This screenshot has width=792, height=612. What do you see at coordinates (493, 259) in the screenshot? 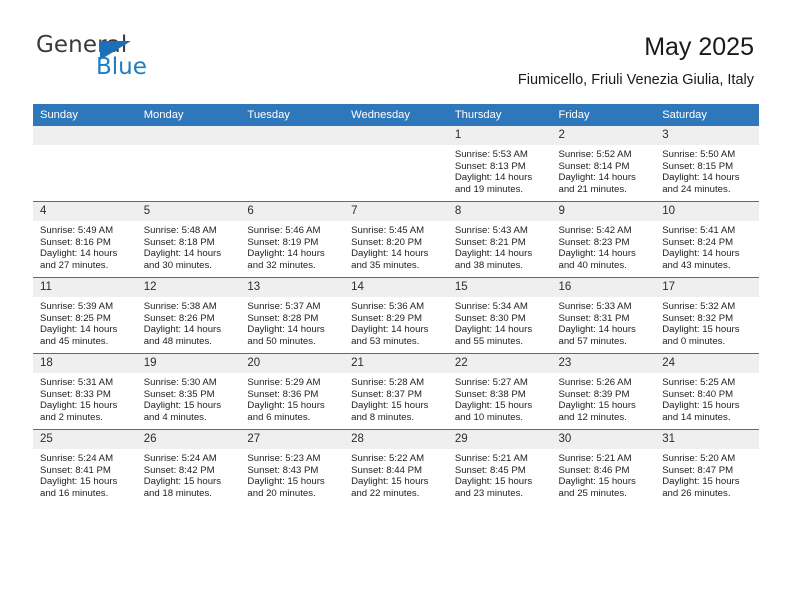
I see `daylight-text: Daylight: 14 hours and 38 minutes.` at bounding box center [493, 259].